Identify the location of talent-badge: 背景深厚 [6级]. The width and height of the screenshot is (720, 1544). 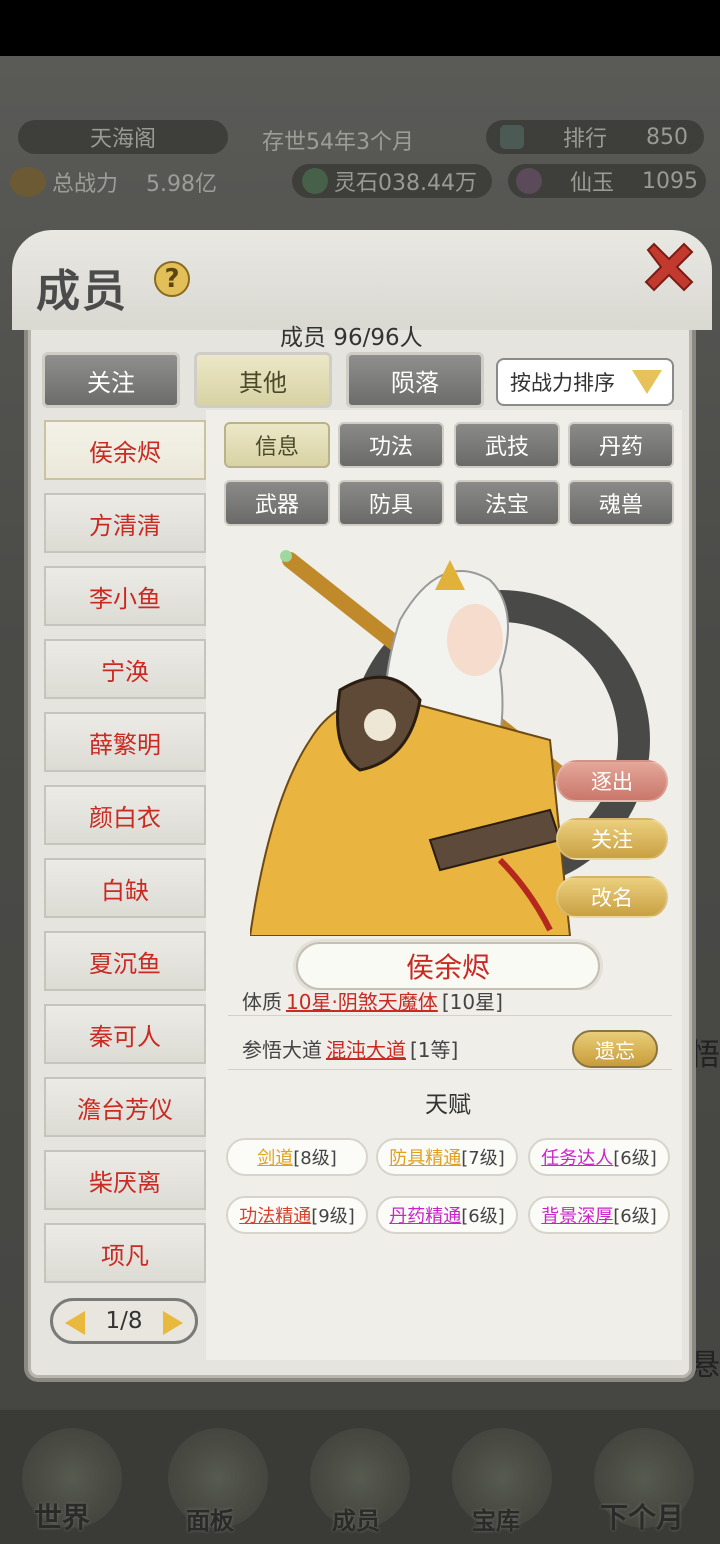
(599, 1215).